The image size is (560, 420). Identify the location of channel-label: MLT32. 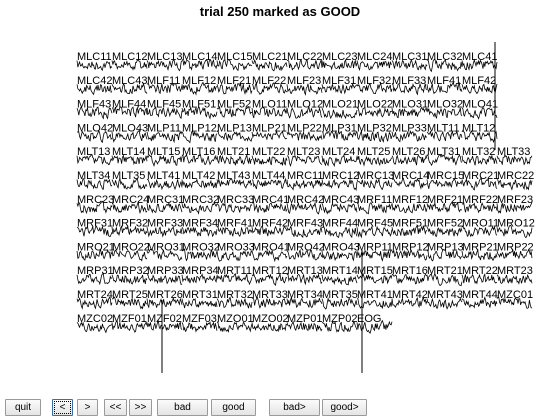
(478, 152).